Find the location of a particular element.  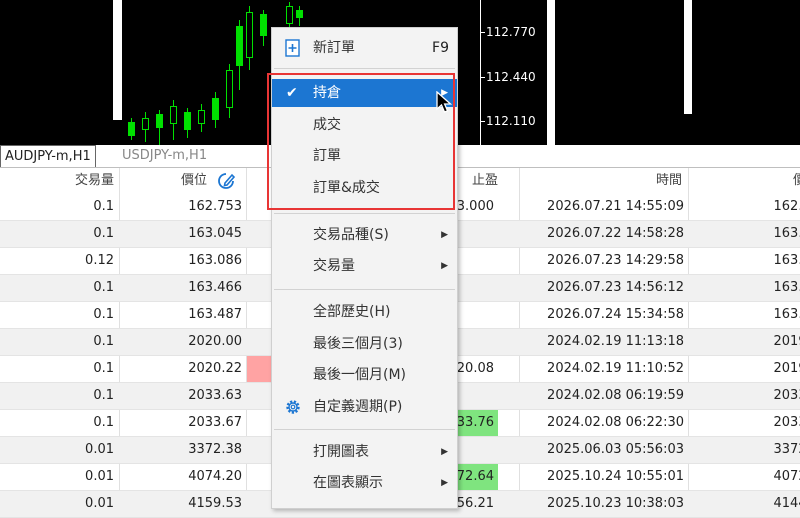

menu-item-label: 持倉 is located at coordinates (327, 93).